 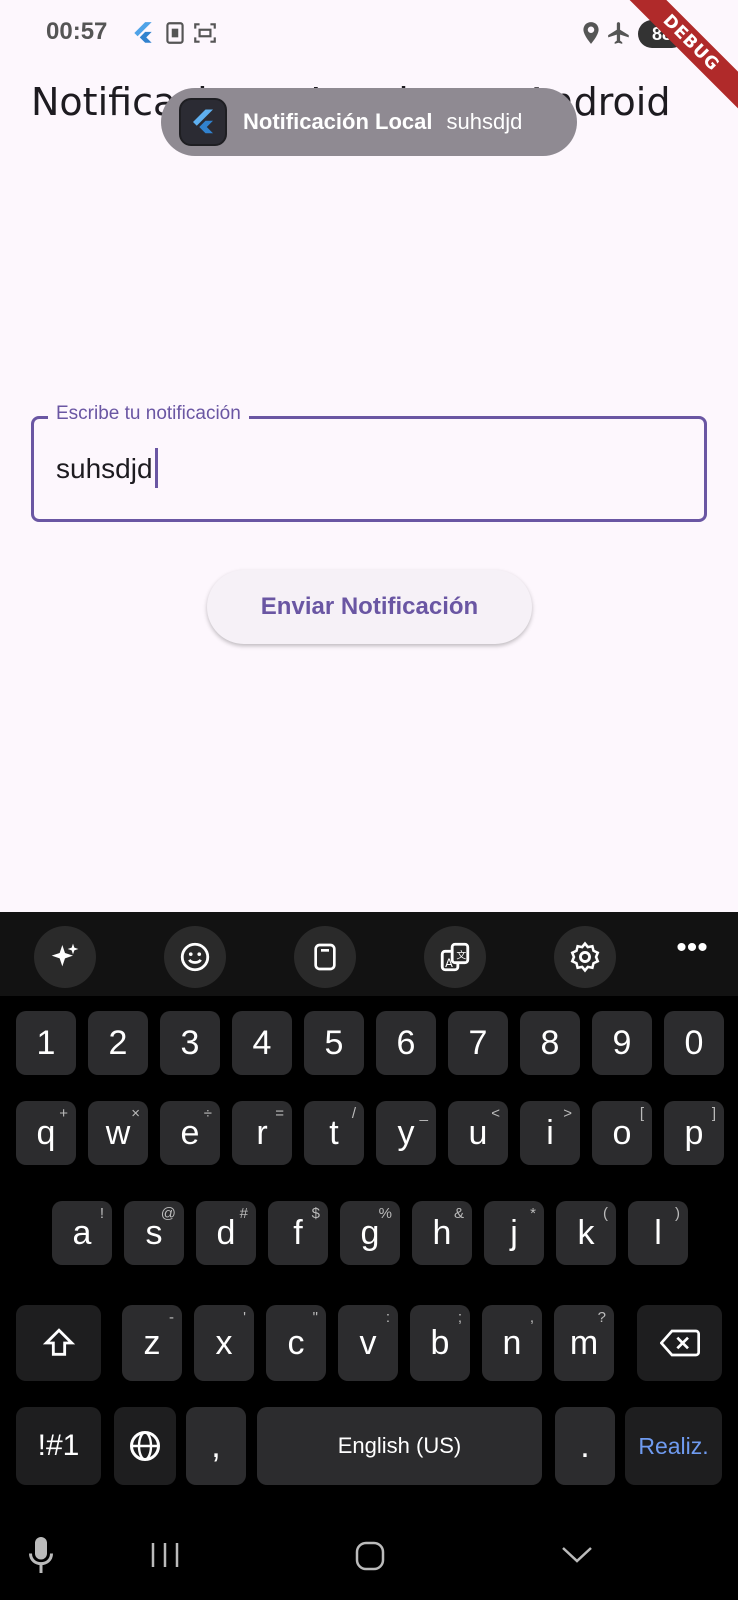 I want to click on key-a: a!, so click(x=82, y=1233).